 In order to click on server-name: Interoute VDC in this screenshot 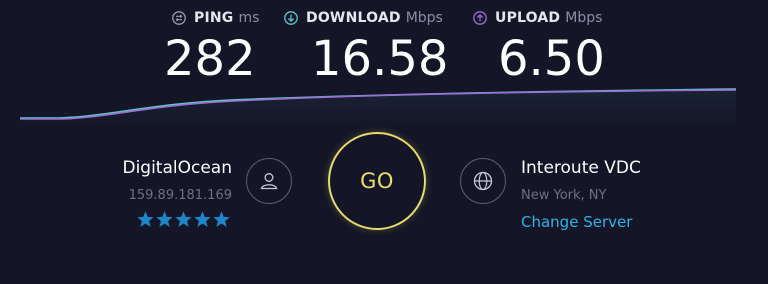, I will do `click(581, 168)`.